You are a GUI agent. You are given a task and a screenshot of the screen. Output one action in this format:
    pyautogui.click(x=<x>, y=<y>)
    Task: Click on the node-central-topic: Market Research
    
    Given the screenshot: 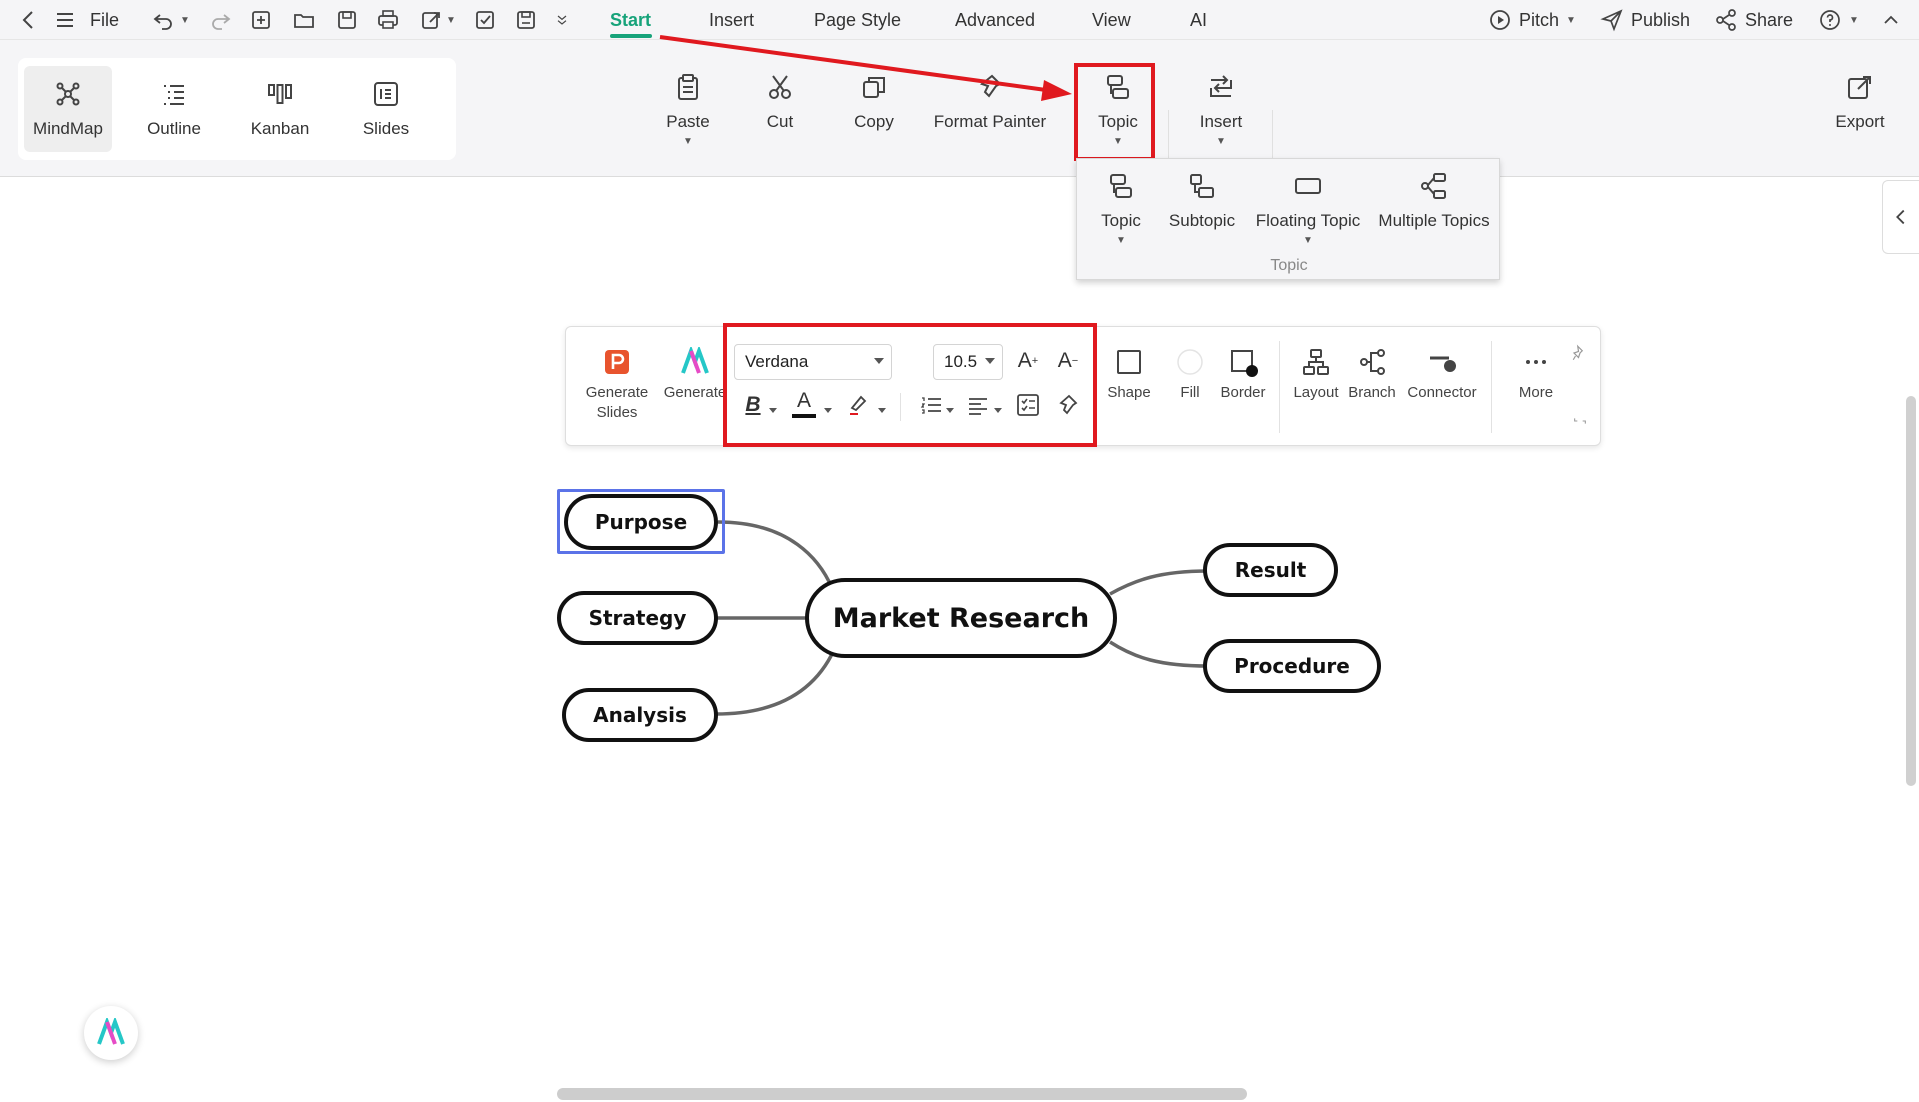 What is the action you would take?
    pyautogui.click(x=961, y=618)
    